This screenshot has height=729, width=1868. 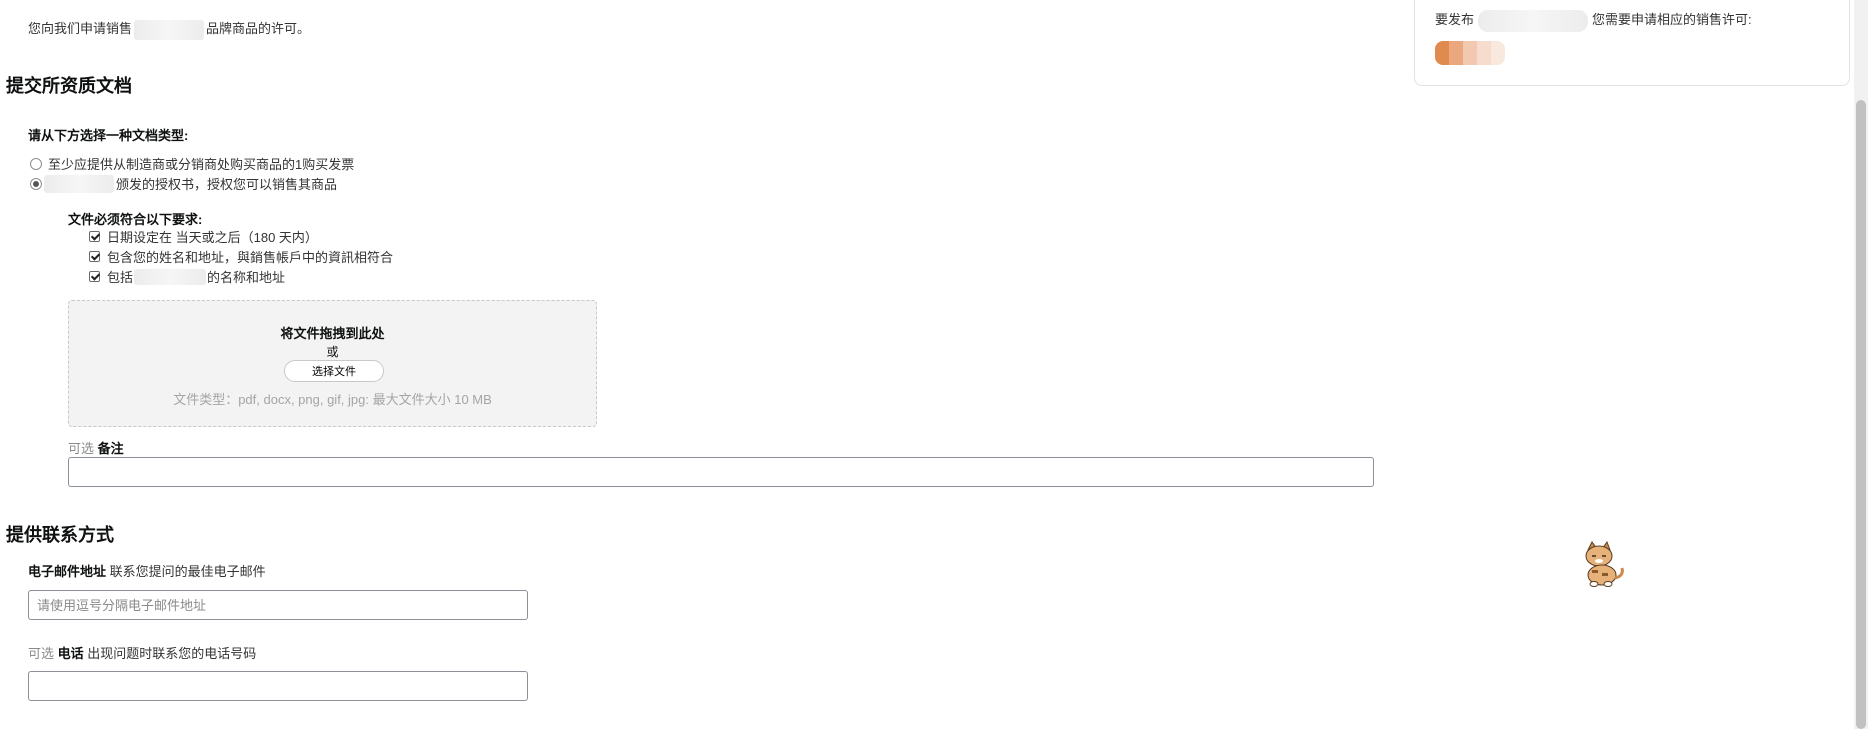 What do you see at coordinates (332, 352) in the screenshot?
I see `dropzone-or: 或` at bounding box center [332, 352].